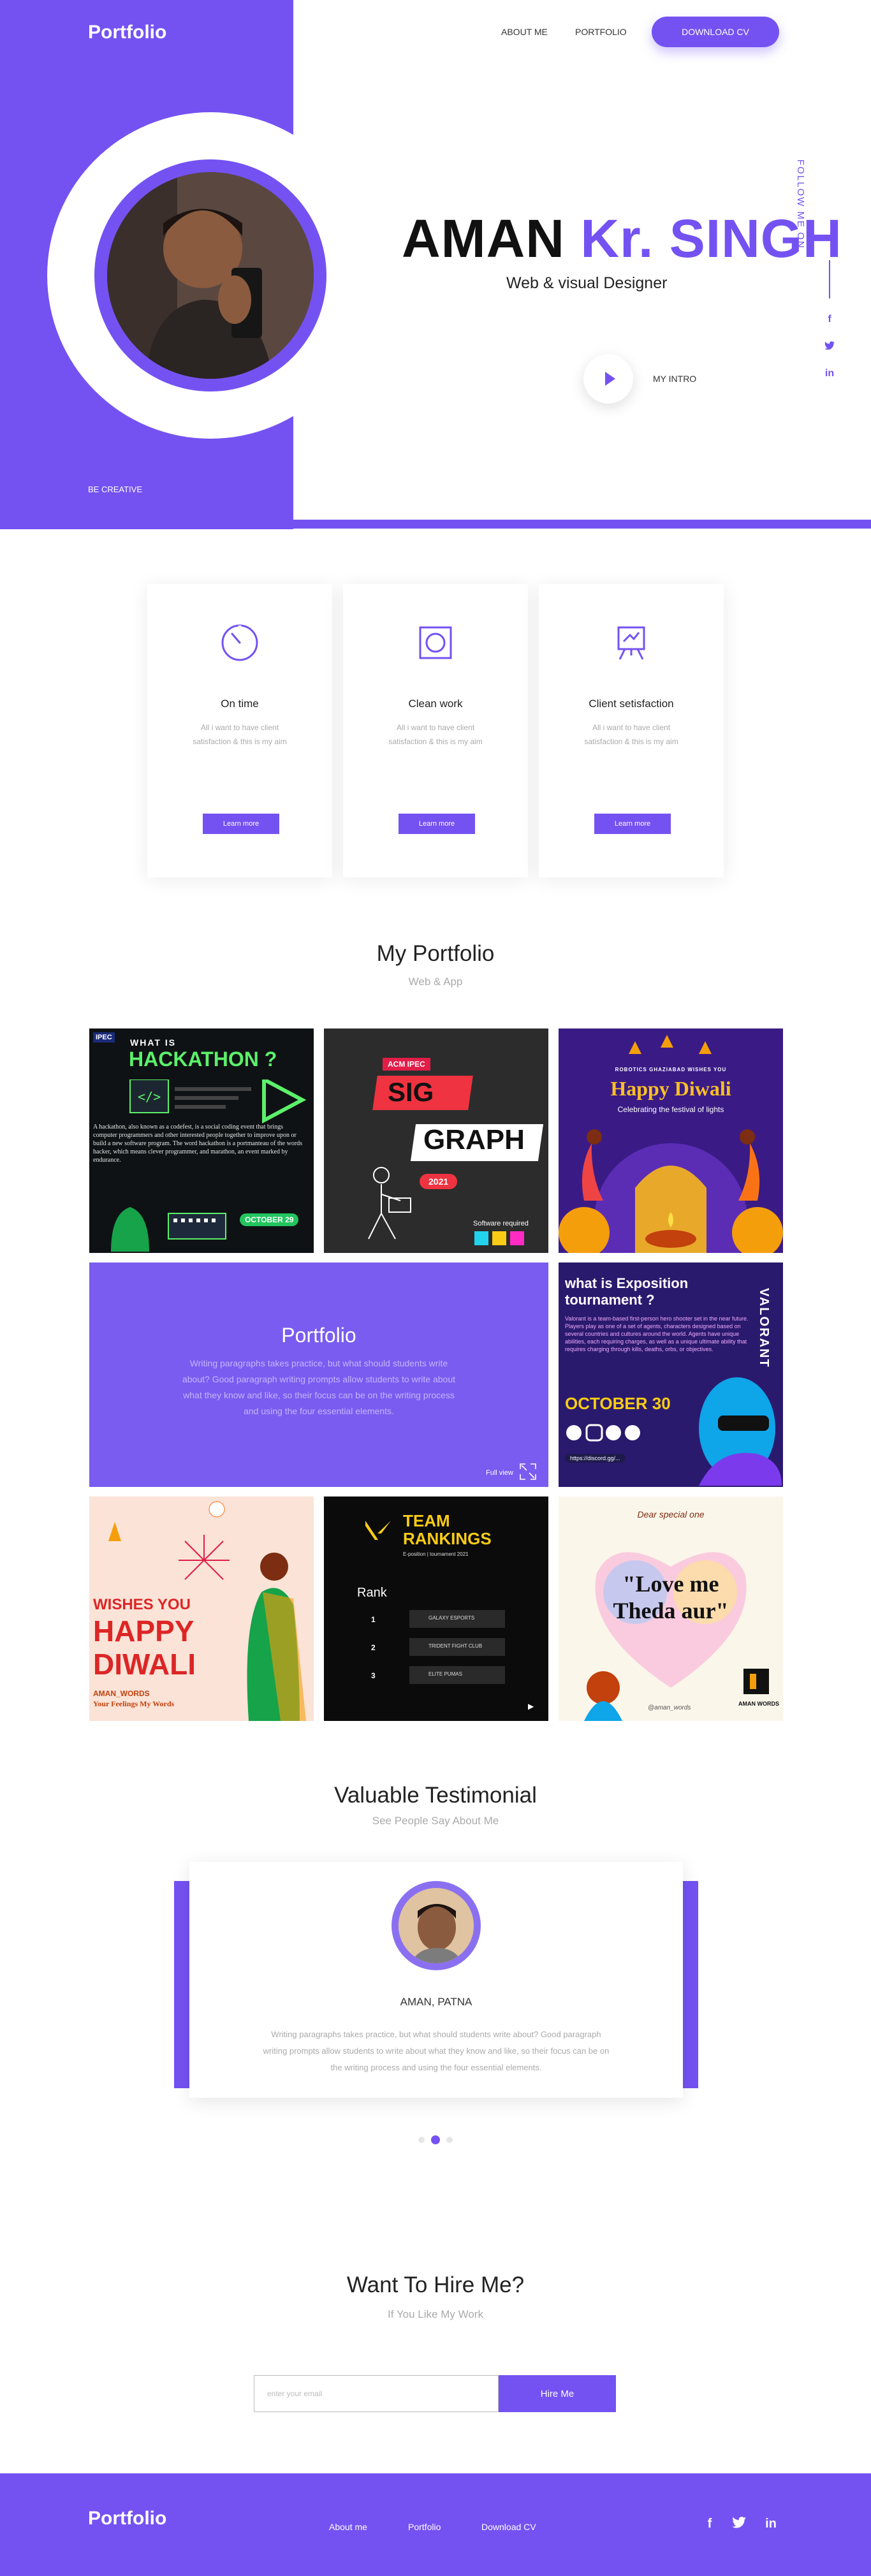 The height and width of the screenshot is (2576, 871). Describe the element at coordinates (671, 1597) in the screenshot. I see `tile-text: "Love me Theda aur"` at that location.